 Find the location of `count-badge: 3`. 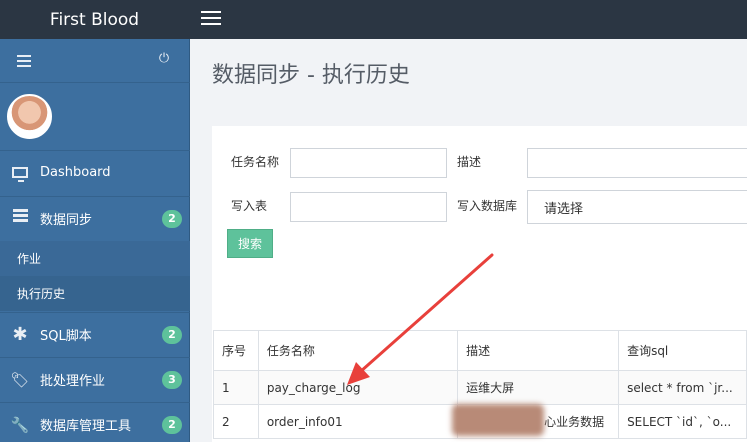

count-badge: 3 is located at coordinates (172, 379).